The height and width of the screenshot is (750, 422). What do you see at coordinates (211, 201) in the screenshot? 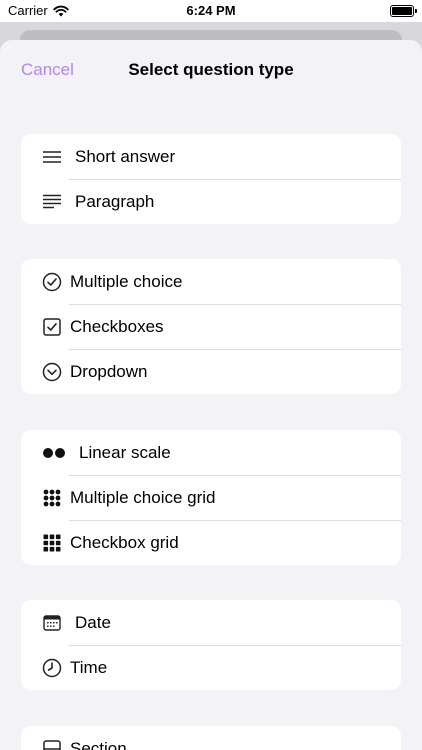
I see `option-paragraph: Paragraph` at bounding box center [211, 201].